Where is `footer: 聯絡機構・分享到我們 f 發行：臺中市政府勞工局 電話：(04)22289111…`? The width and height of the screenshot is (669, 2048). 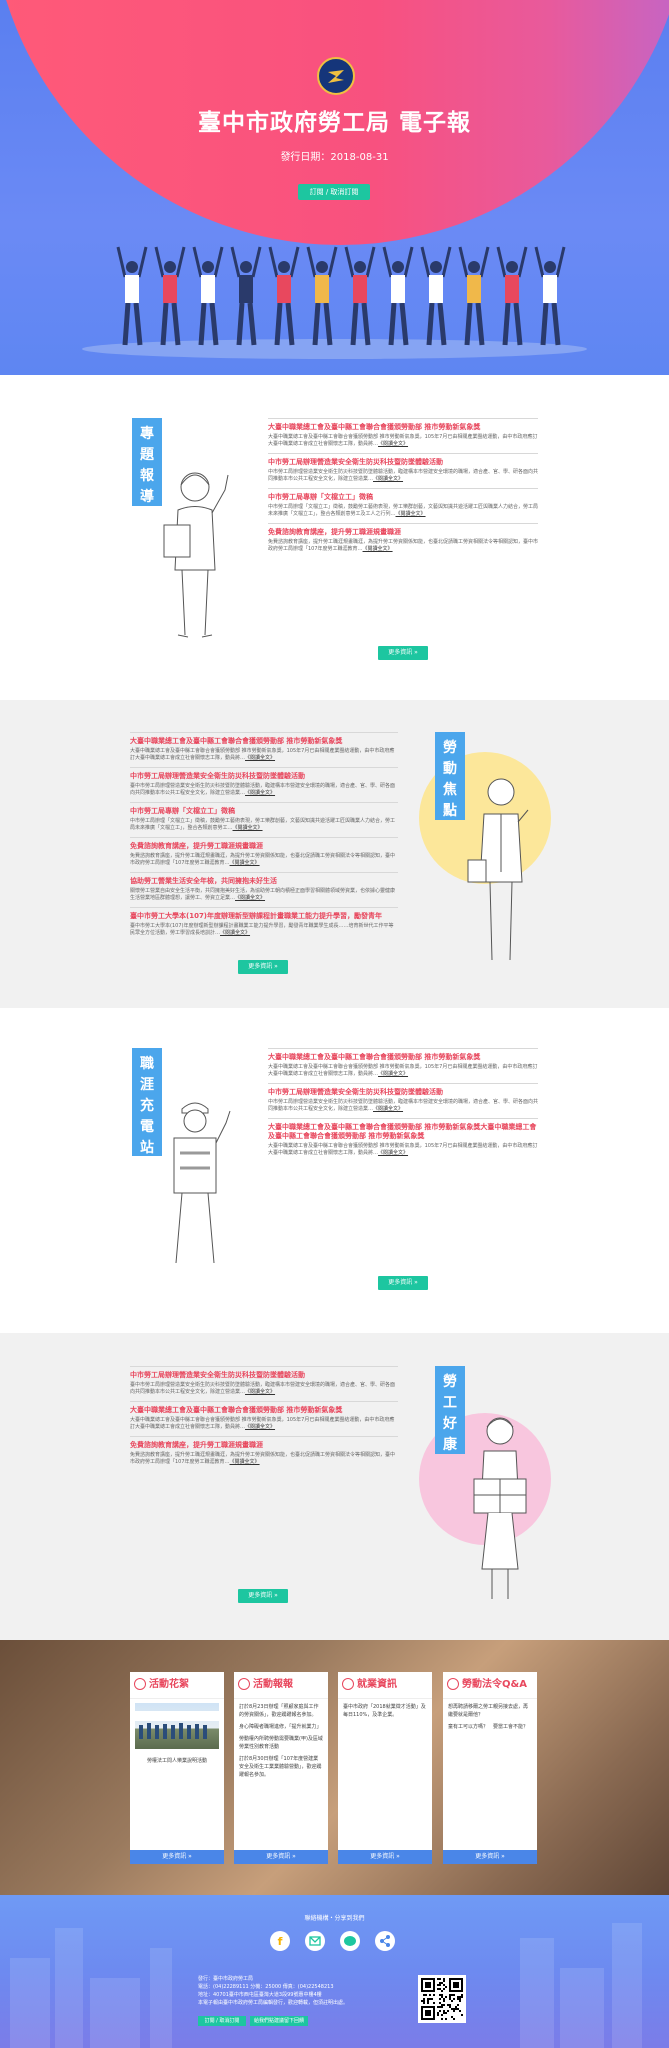
footer: 聯絡機構・分享到我們 f 發行：臺中市政府勞工局 電話：(04)22289111… is located at coordinates (334, 1971).